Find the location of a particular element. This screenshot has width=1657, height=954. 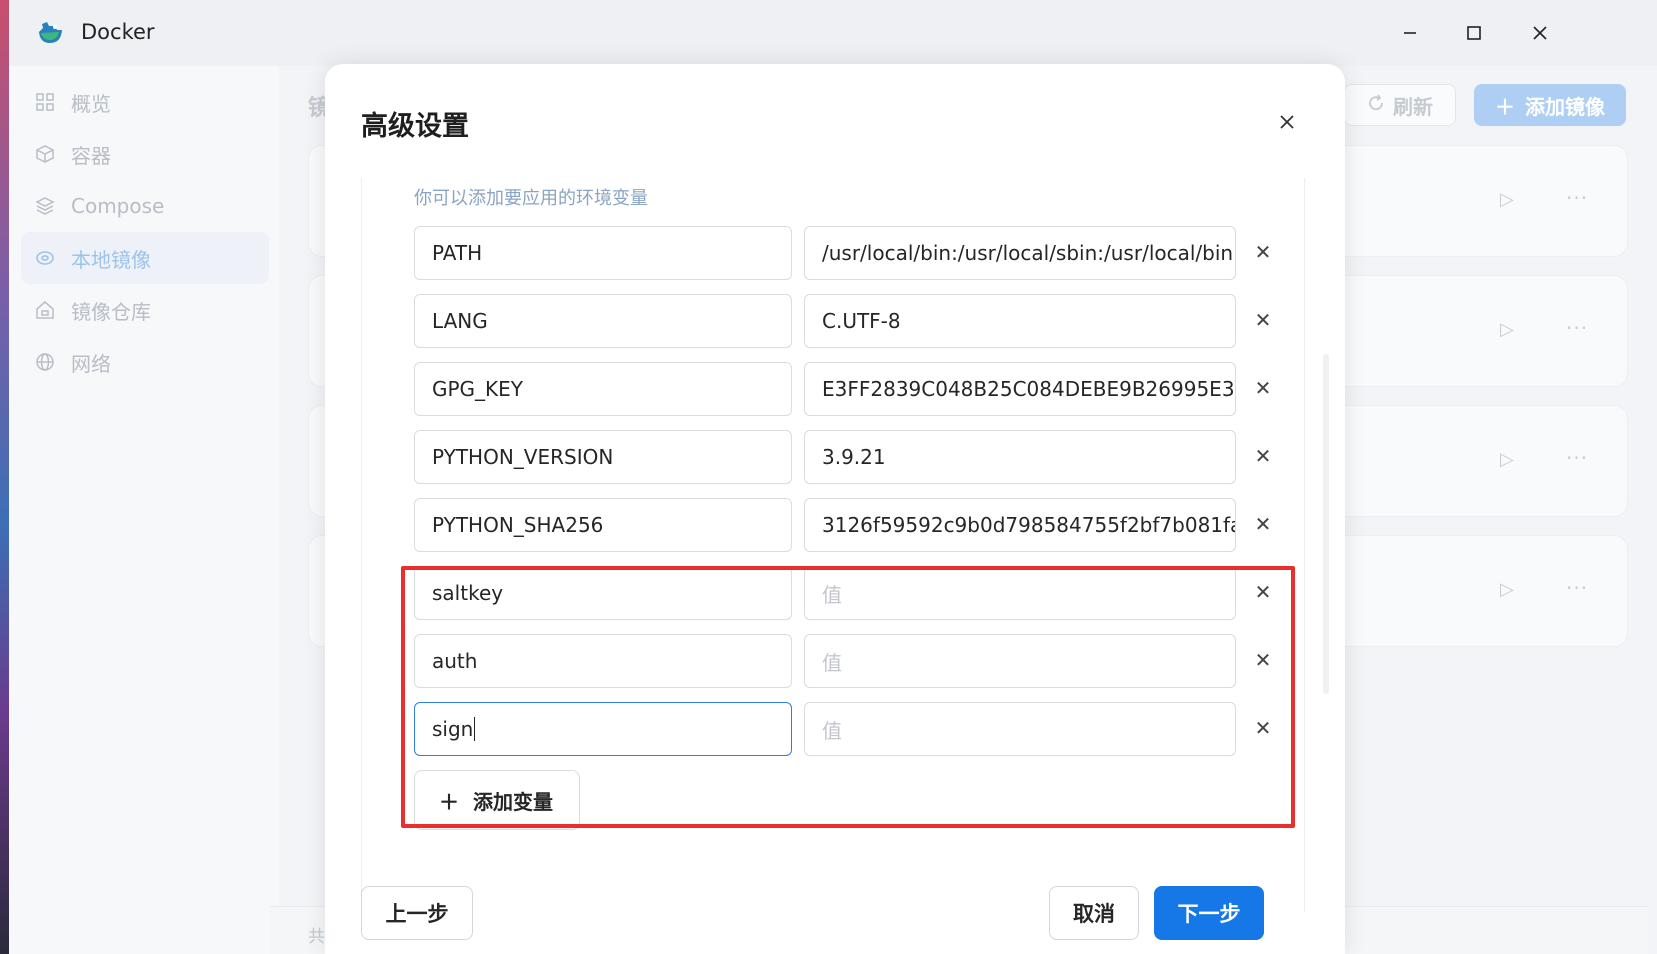

env-value-input: 3126f59592c9b0d798584755f2bf7b081fa1 is located at coordinates (1020, 525).